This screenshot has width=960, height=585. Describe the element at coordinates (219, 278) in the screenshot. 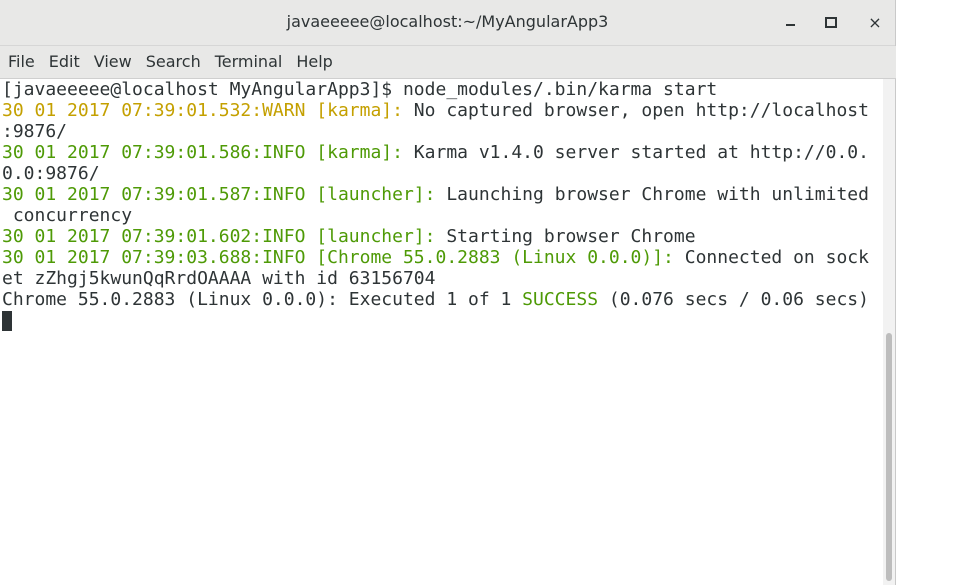

I see `terminal-line: et zZhgj5kwunQqRrdOAAAA with id 63156704` at that location.